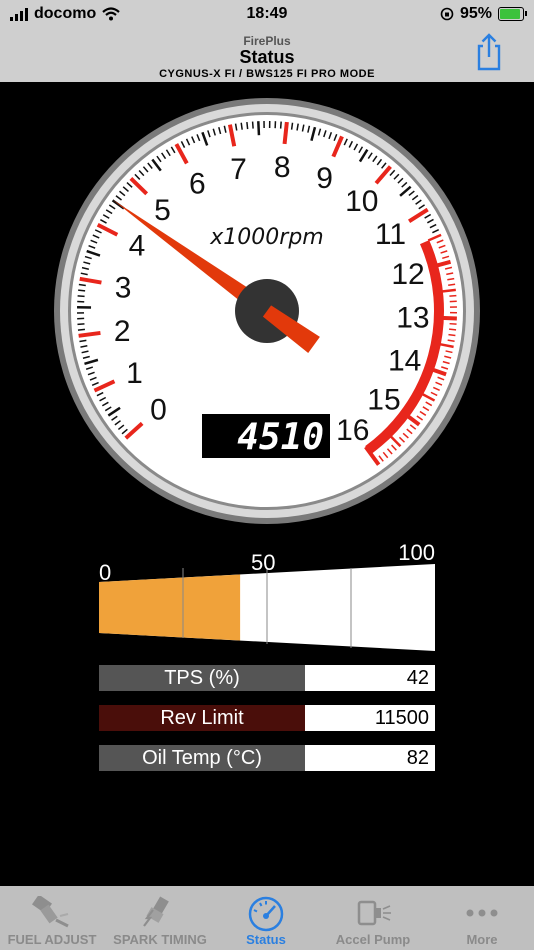  Describe the element at coordinates (482, 913) in the screenshot. I see `more-dots-icon` at that location.